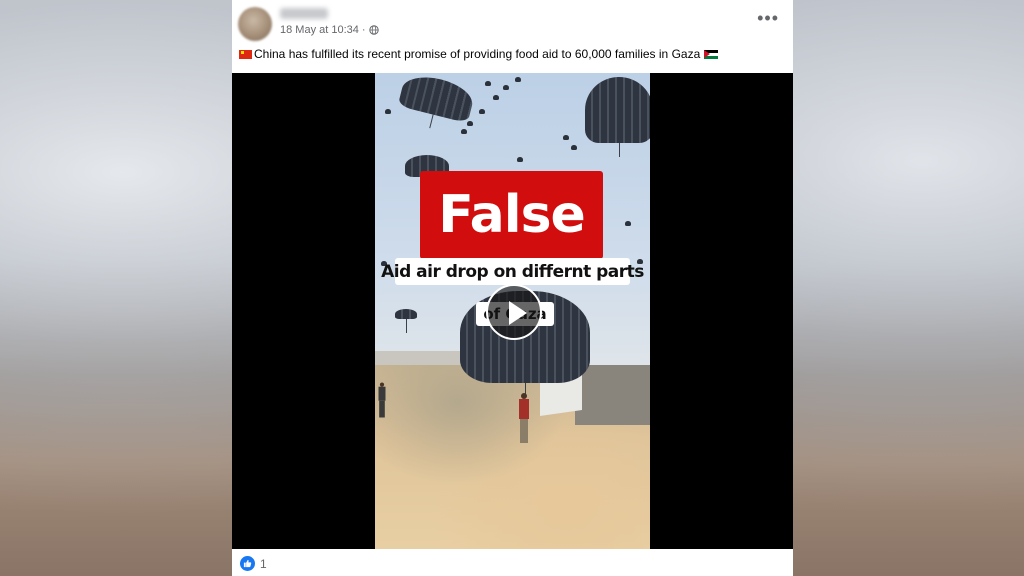 The height and width of the screenshot is (576, 1024). What do you see at coordinates (373, 30) in the screenshot?
I see `globe-icon` at bounding box center [373, 30].